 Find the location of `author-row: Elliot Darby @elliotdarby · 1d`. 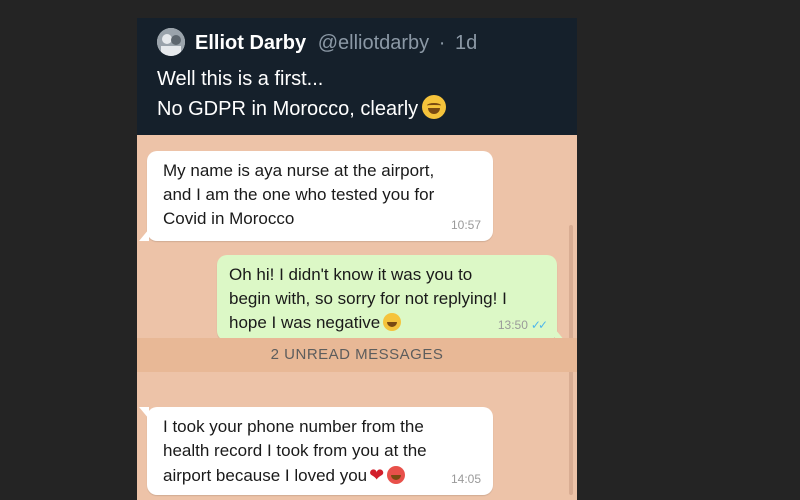

author-row: Elliot Darby @elliotdarby · 1d is located at coordinates (336, 43).